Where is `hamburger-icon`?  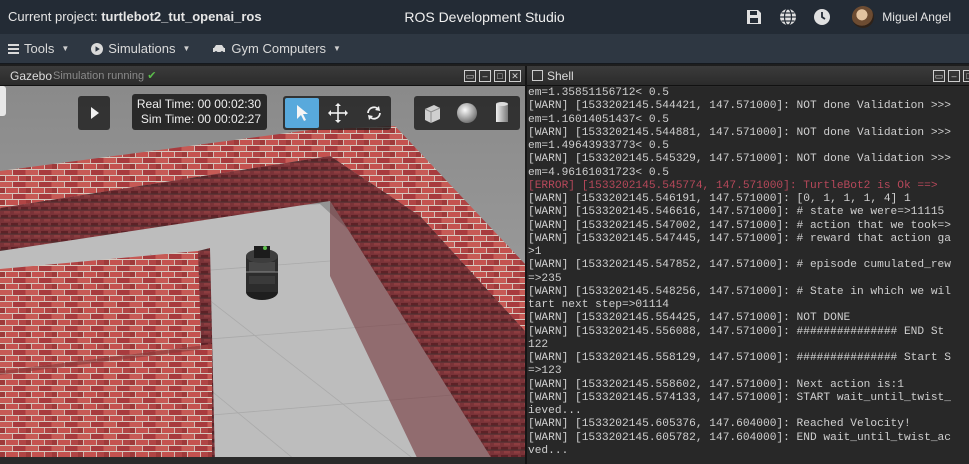
hamburger-icon is located at coordinates (13, 48).